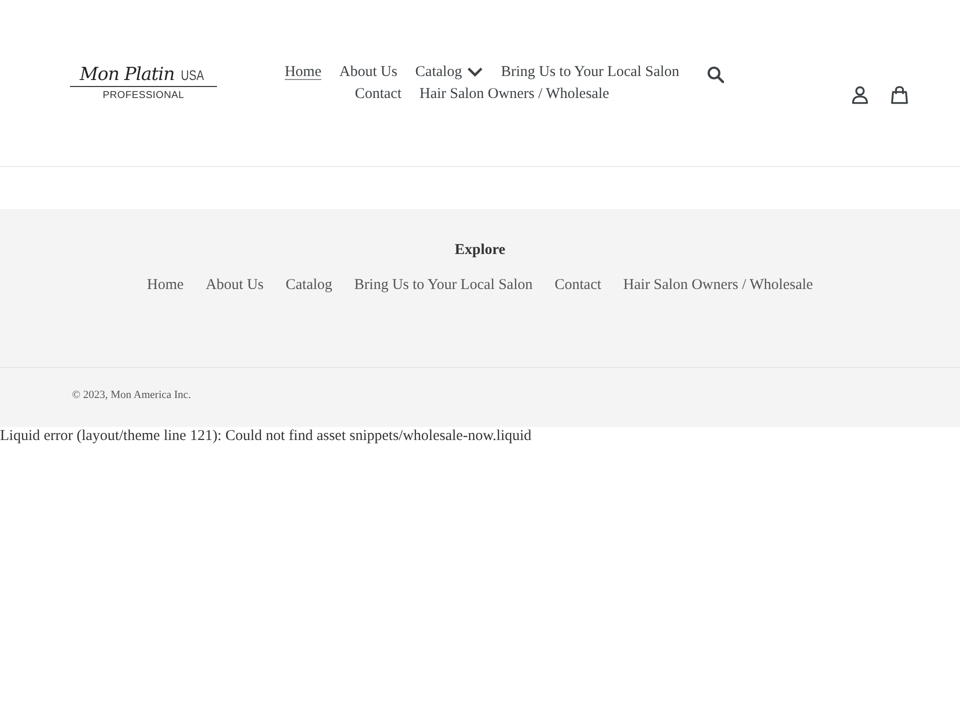 The height and width of the screenshot is (720, 960). What do you see at coordinates (165, 285) in the screenshot?
I see `footer-link: Home` at bounding box center [165, 285].